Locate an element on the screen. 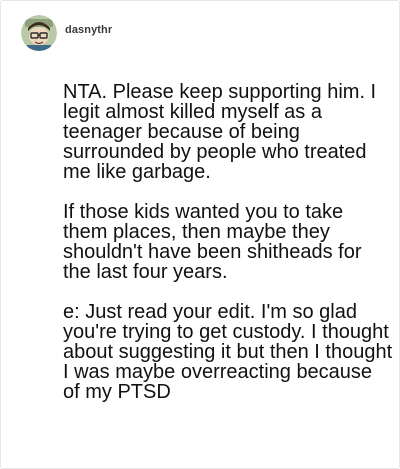 This screenshot has width=400, height=469. post-header: dasnythr is located at coordinates (66, 33).